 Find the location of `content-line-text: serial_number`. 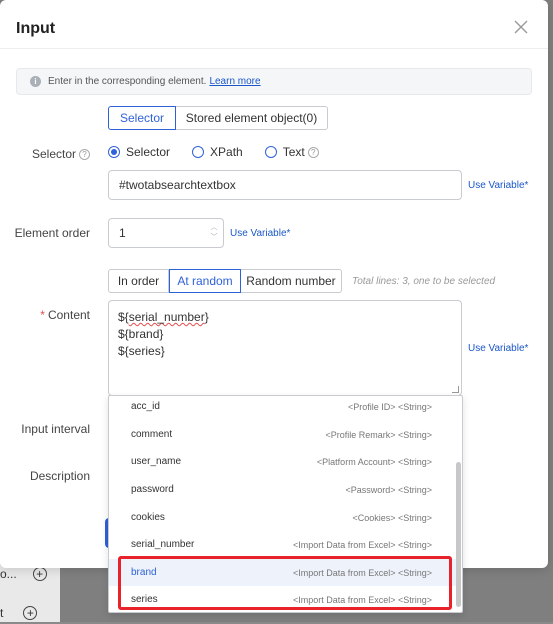

content-line-text: serial_number is located at coordinates (166, 317).